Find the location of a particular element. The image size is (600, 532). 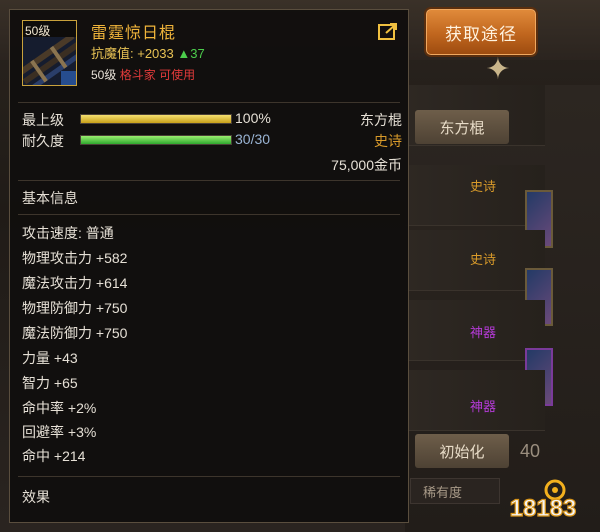

stat-line: 魔法防御力 +750 is located at coordinates (75, 333).